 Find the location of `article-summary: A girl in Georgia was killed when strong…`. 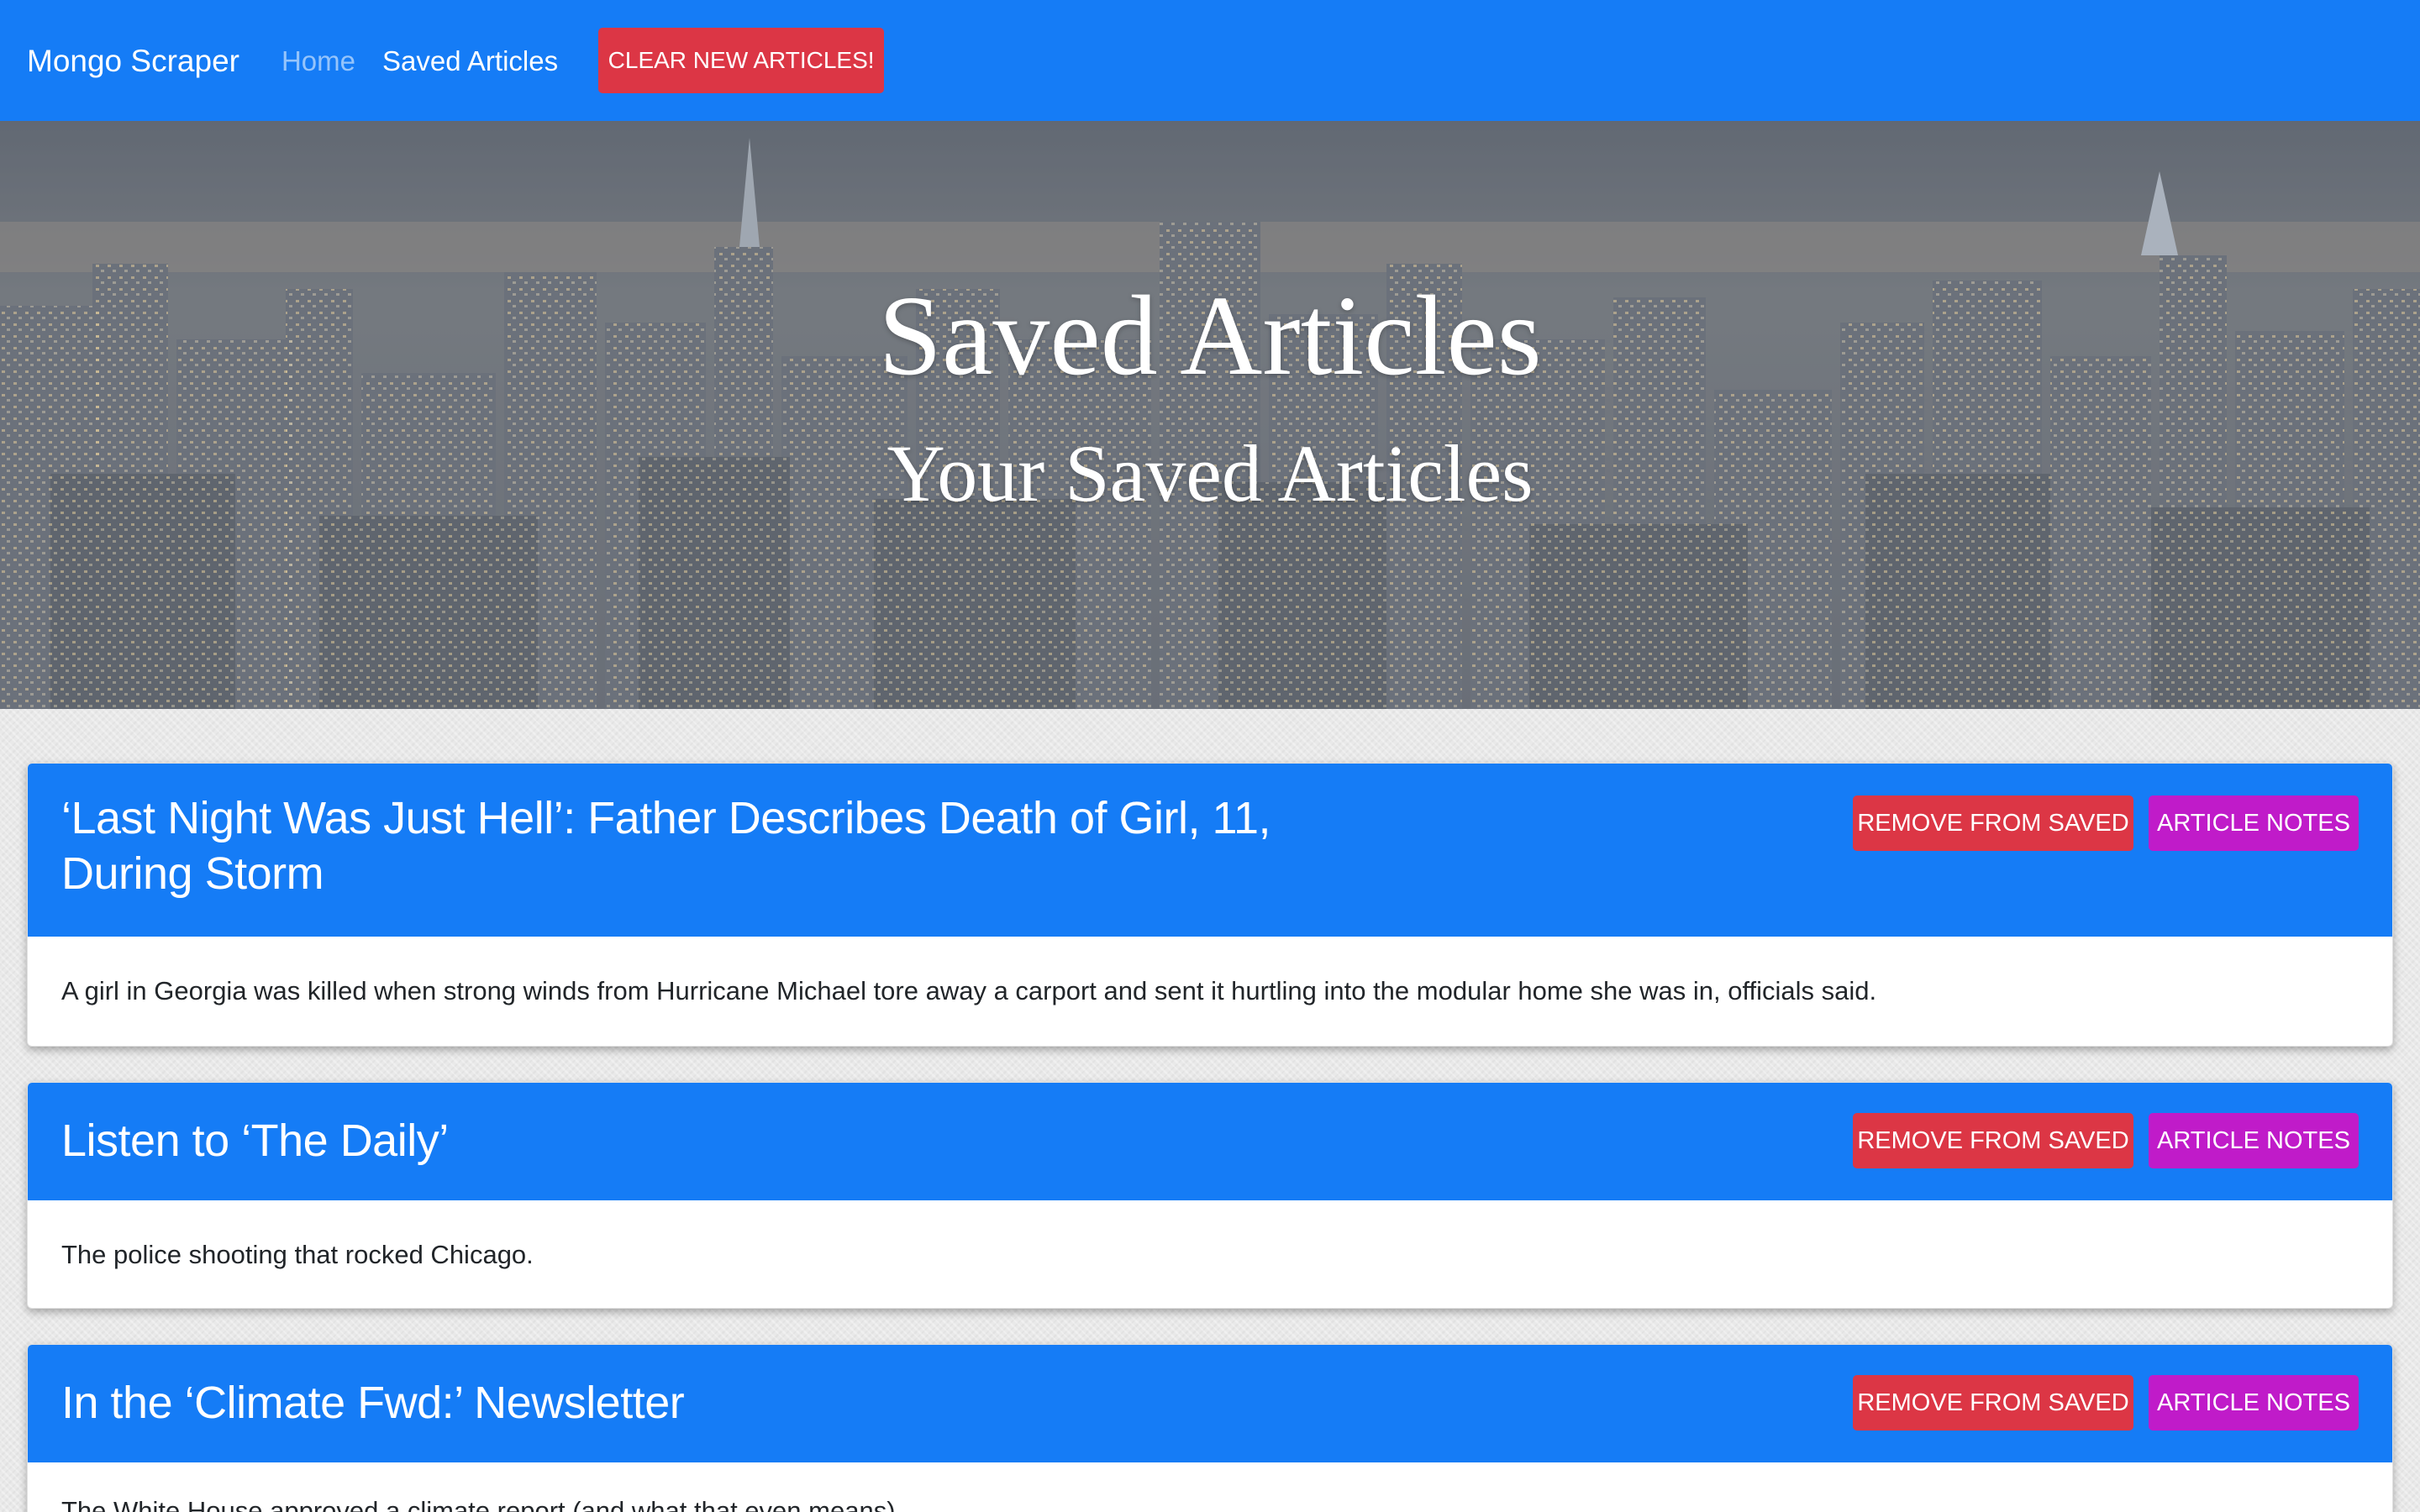

article-summary: A girl in Georgia was killed when strong… is located at coordinates (969, 990).